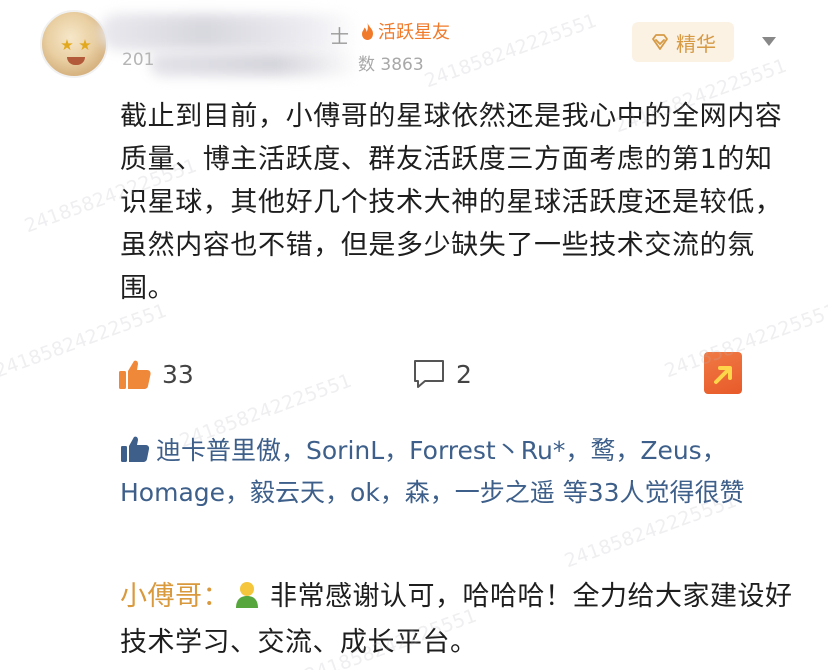  I want to click on comment-button: 2, so click(442, 374).